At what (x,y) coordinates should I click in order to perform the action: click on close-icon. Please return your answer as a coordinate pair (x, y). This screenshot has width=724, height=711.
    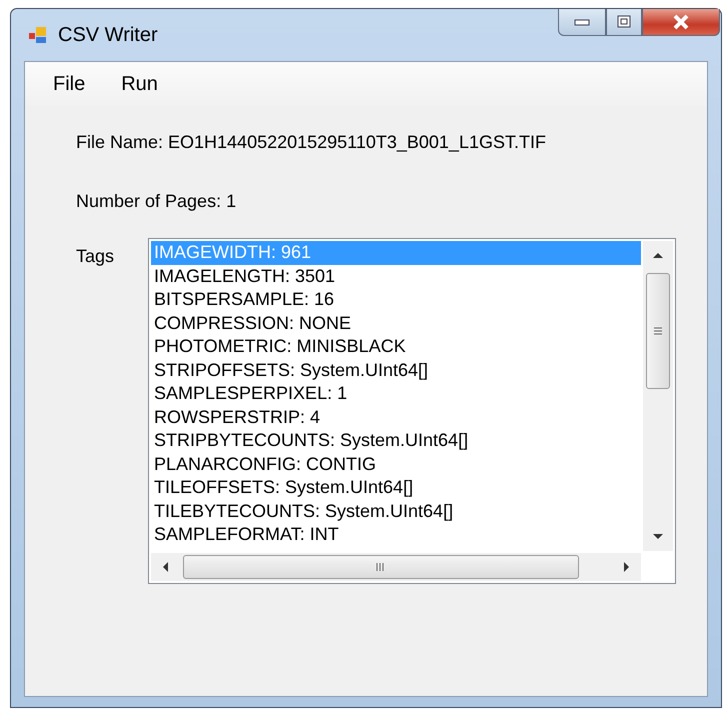
    Looking at the image, I should click on (681, 22).